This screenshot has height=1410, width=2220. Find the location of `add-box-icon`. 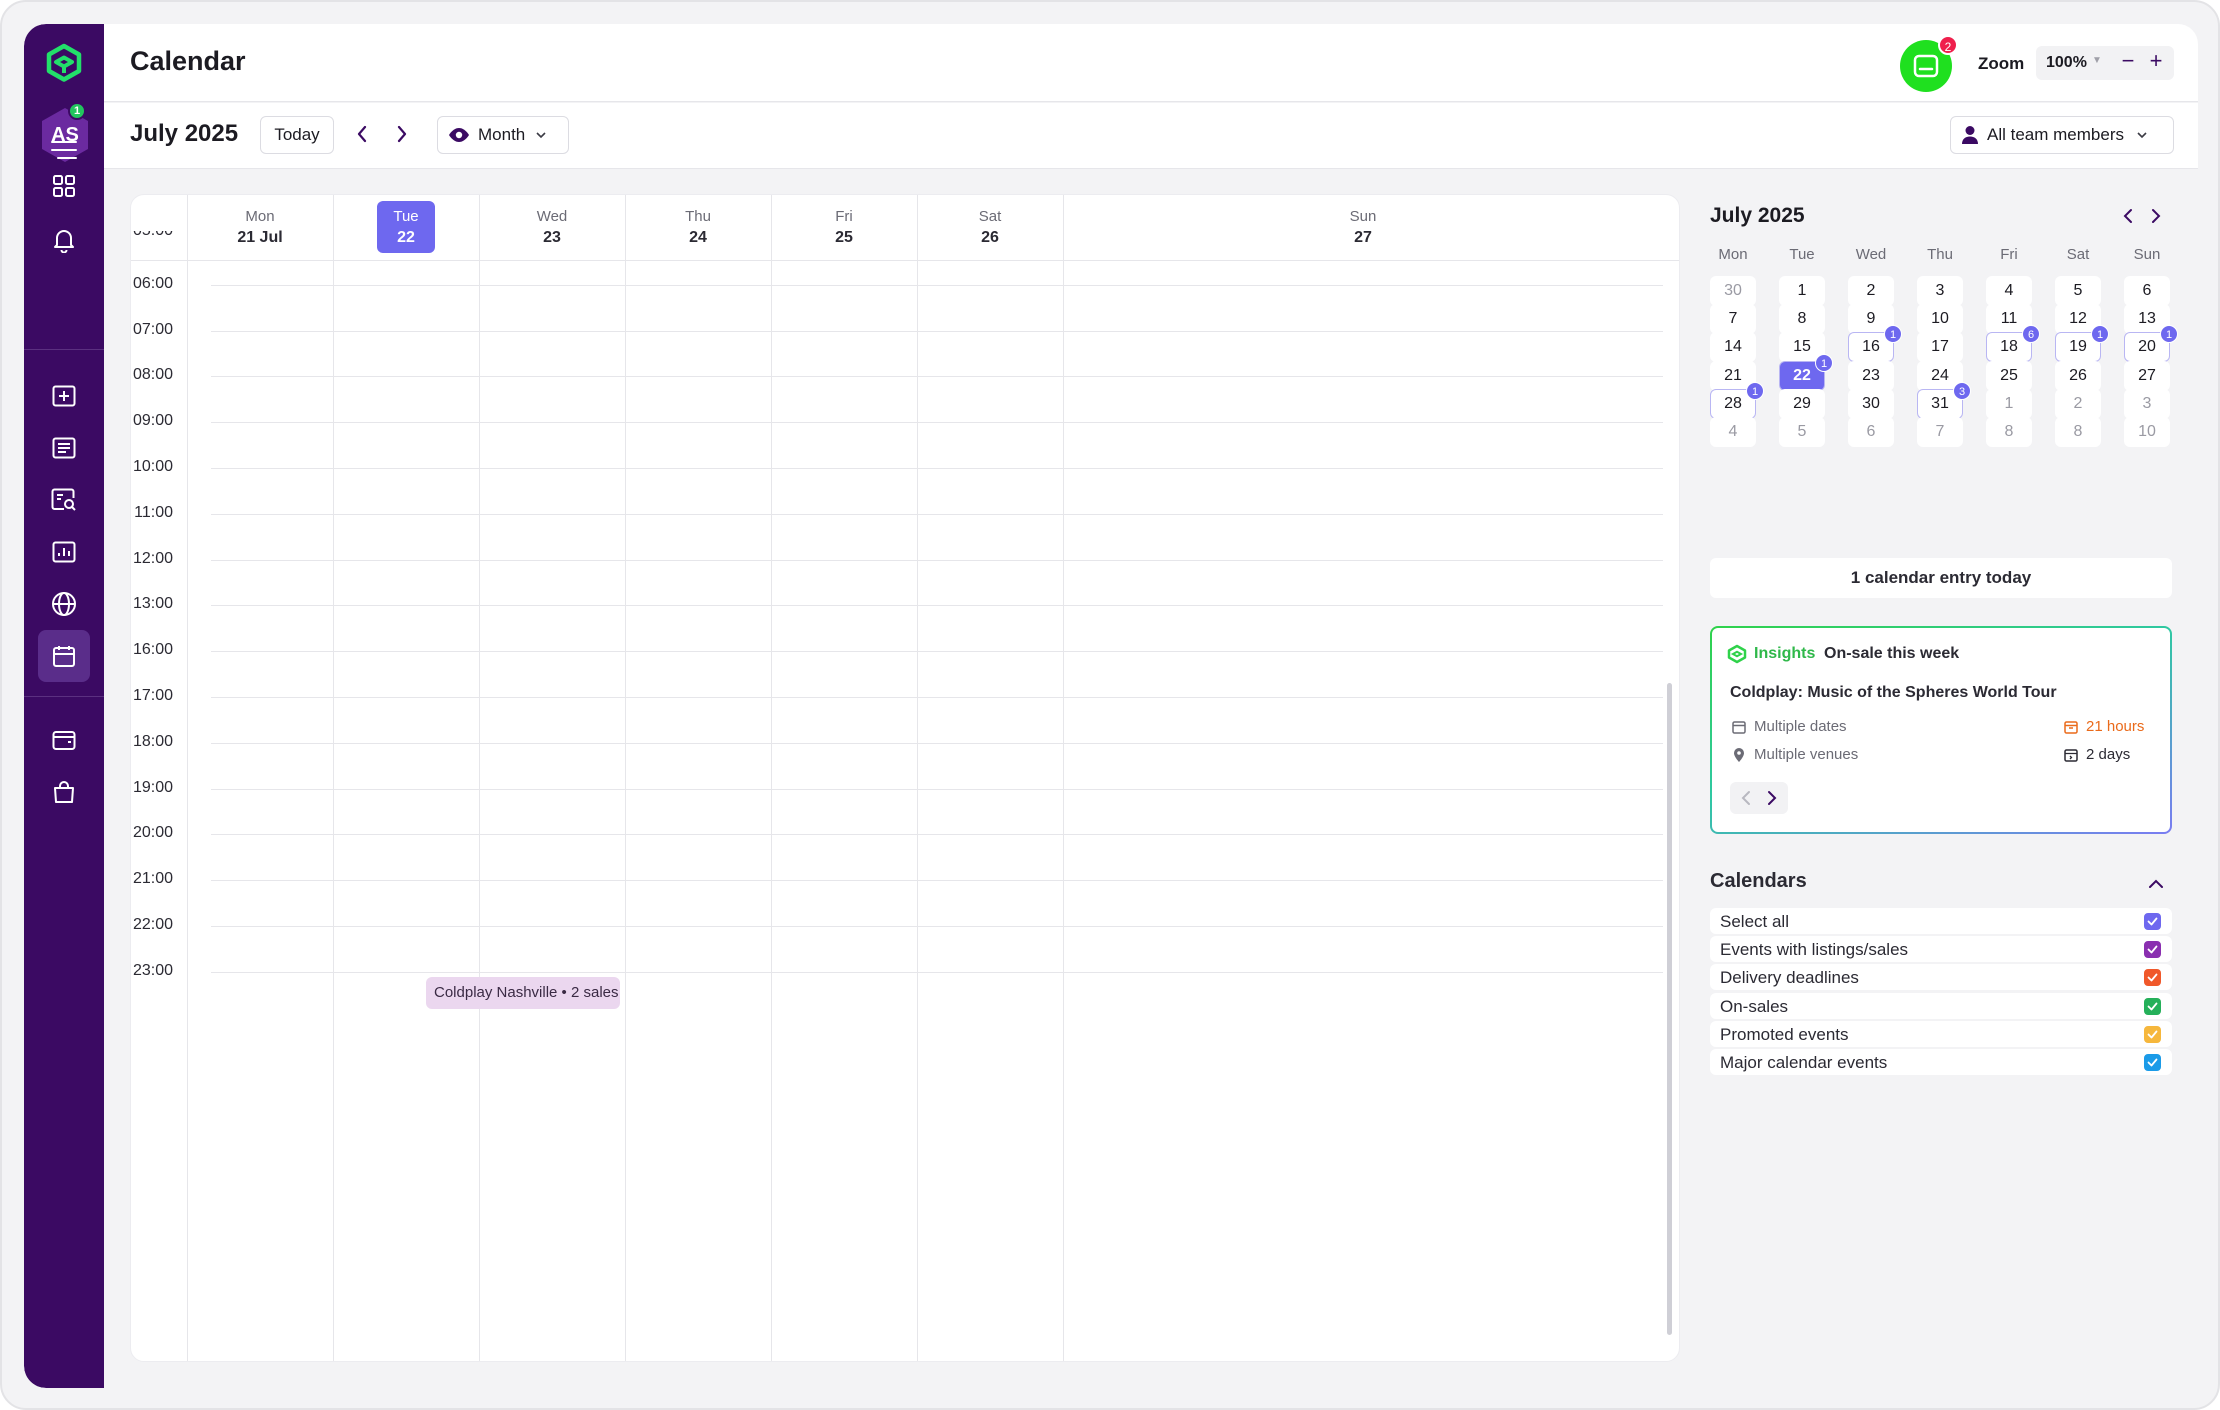

add-box-icon is located at coordinates (64, 396).